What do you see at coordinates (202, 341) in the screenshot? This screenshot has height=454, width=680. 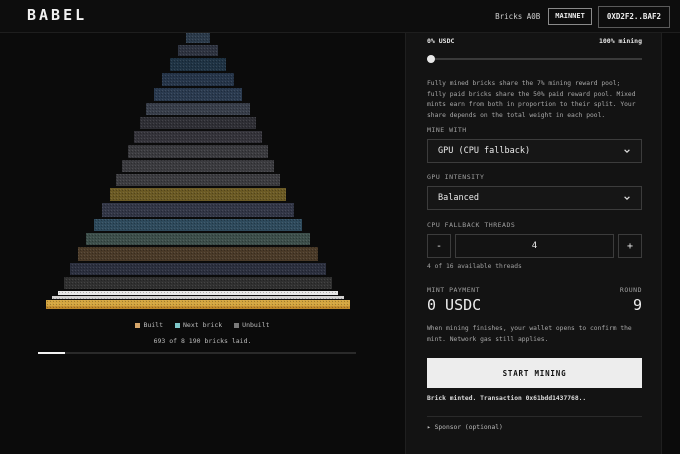 I see `bricks-count: 693 of 8 190 bricks laid.` at bounding box center [202, 341].